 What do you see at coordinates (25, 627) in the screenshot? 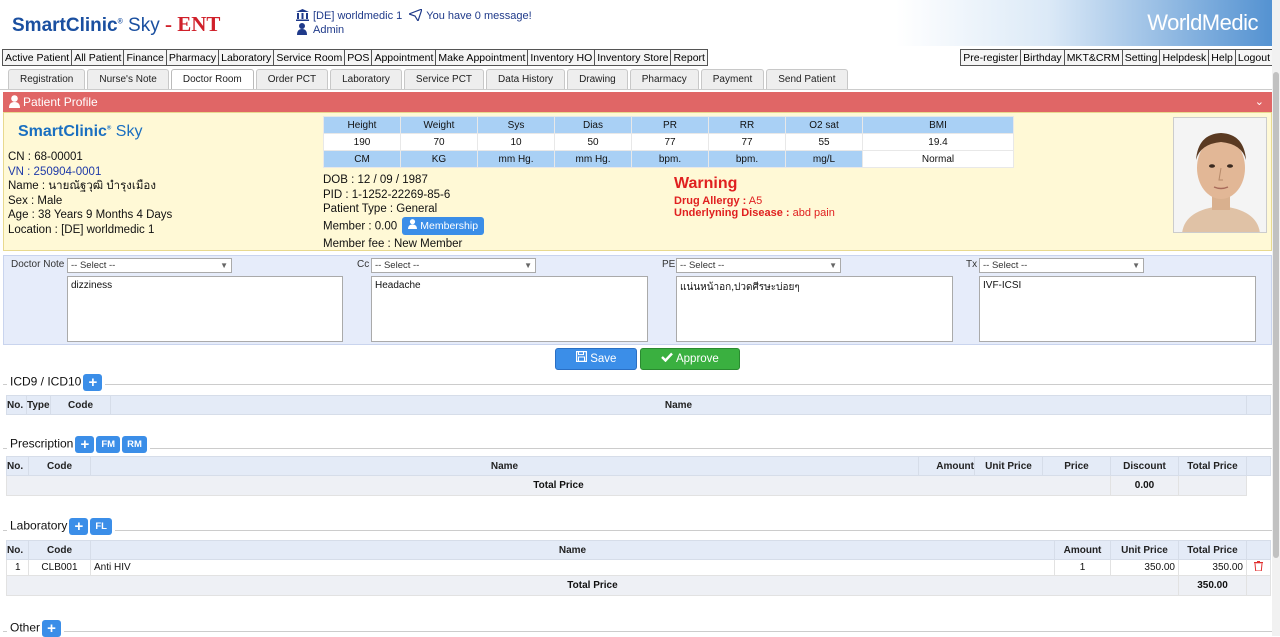
I see `other-title: Other` at bounding box center [25, 627].